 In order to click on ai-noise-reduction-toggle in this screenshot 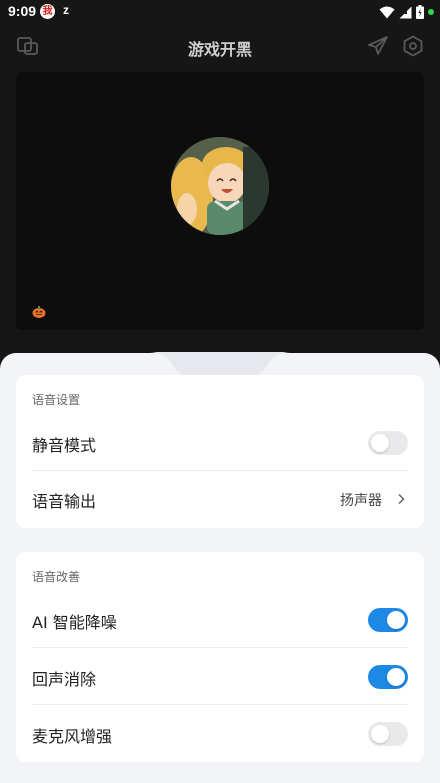, I will do `click(388, 620)`.